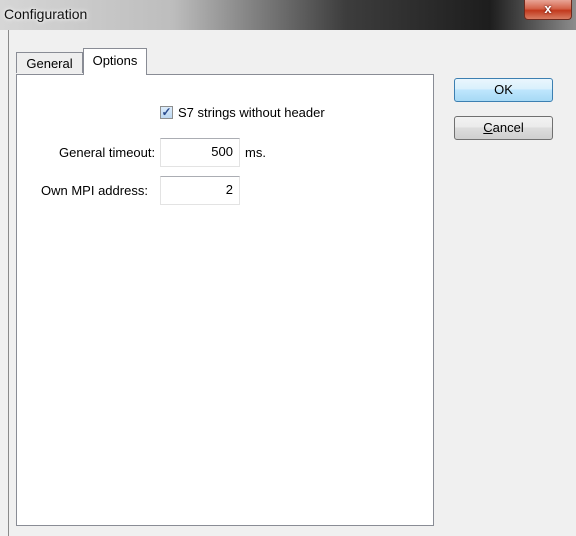 The height and width of the screenshot is (536, 576). Describe the element at coordinates (508, 127) in the screenshot. I see `cancel-label-rest: ancel` at that location.